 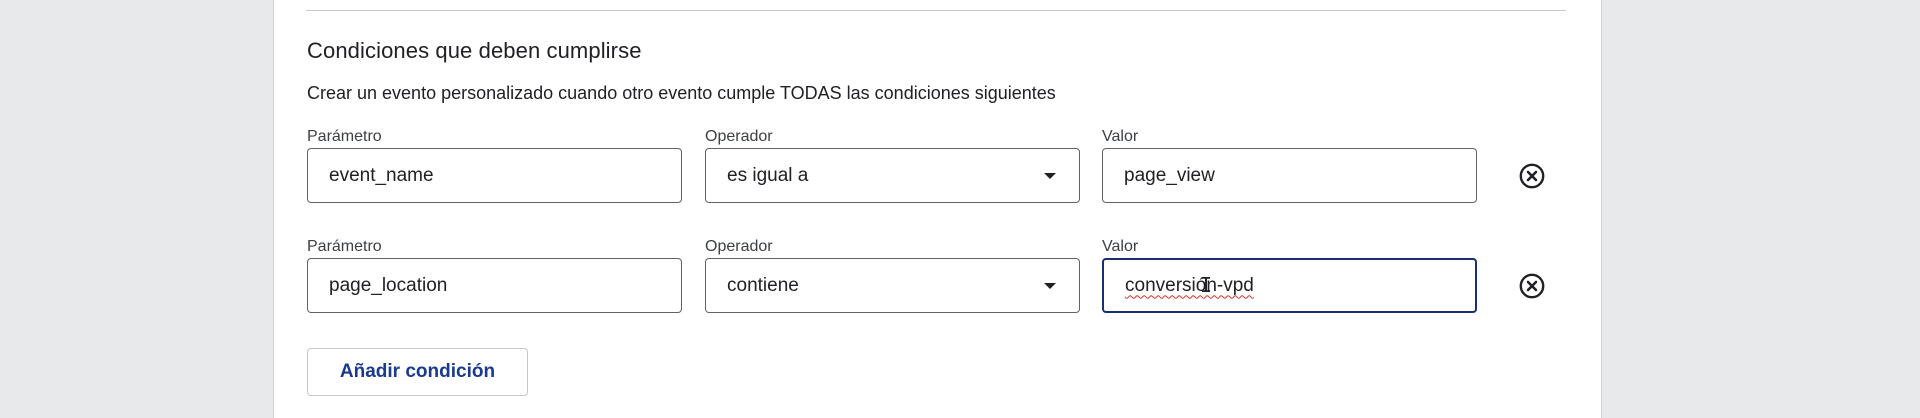 I want to click on value-value: conversión-vpd, so click(x=1189, y=285).